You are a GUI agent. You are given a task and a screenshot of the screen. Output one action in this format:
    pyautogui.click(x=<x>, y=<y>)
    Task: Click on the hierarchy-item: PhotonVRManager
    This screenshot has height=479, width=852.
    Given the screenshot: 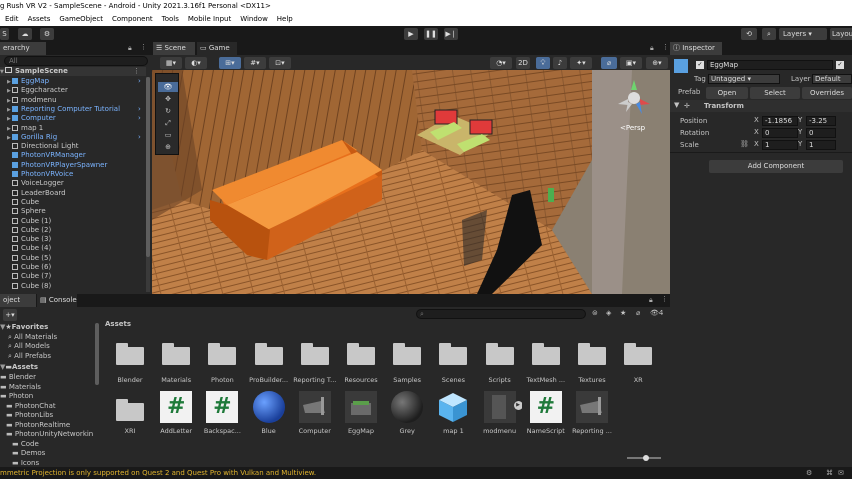 What is the action you would take?
    pyautogui.click(x=73, y=155)
    